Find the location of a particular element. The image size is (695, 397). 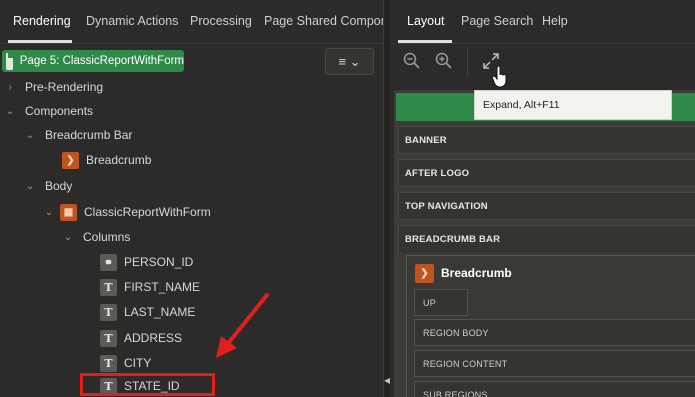

slot-up: UP is located at coordinates (441, 302).